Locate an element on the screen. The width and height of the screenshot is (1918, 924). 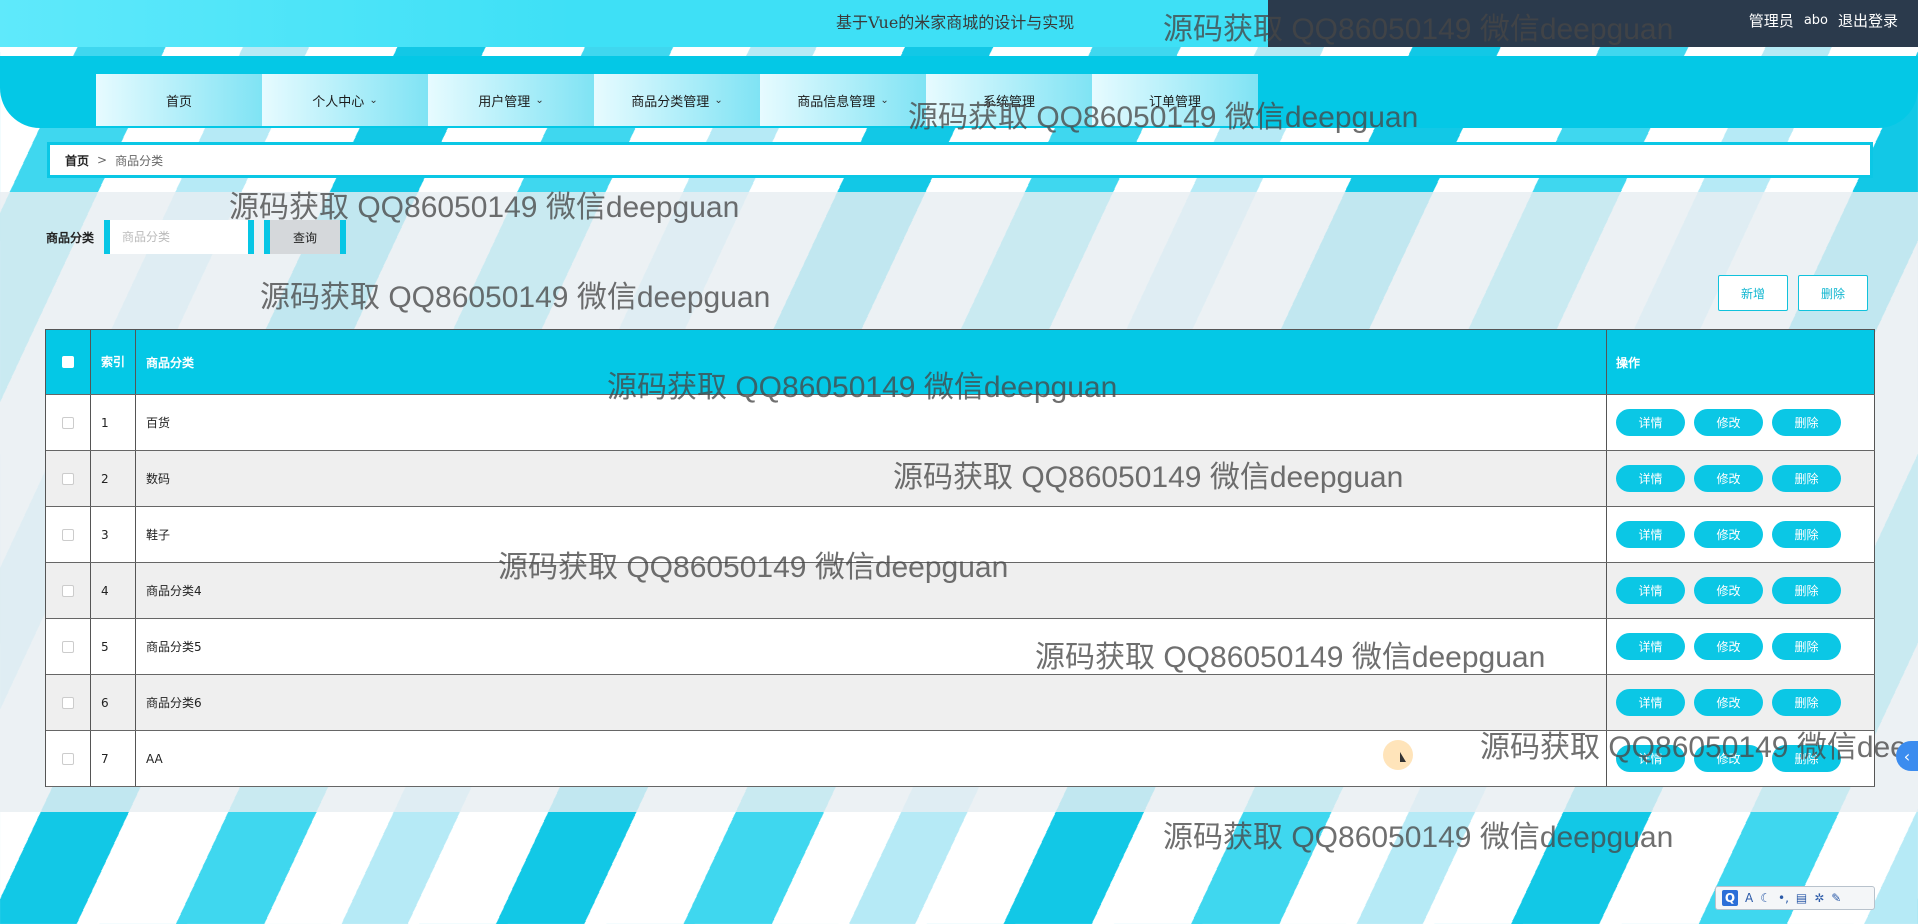
watermark-text: 源码获取 QQ86050149 微信deepguan is located at coordinates (1418, 837).